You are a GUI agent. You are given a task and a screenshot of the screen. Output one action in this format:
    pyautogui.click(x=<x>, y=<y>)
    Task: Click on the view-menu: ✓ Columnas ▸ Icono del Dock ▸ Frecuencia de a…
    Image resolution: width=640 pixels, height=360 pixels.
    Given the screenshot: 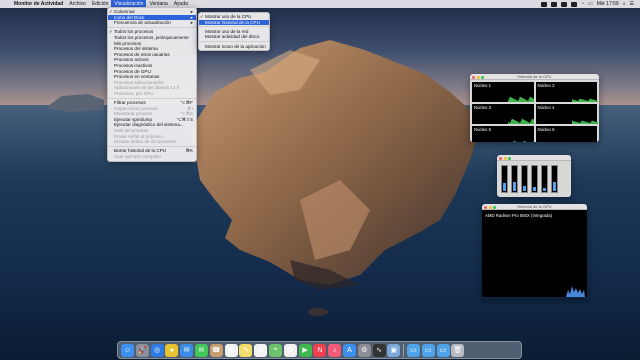 What is the action you would take?
    pyautogui.click(x=152, y=84)
    